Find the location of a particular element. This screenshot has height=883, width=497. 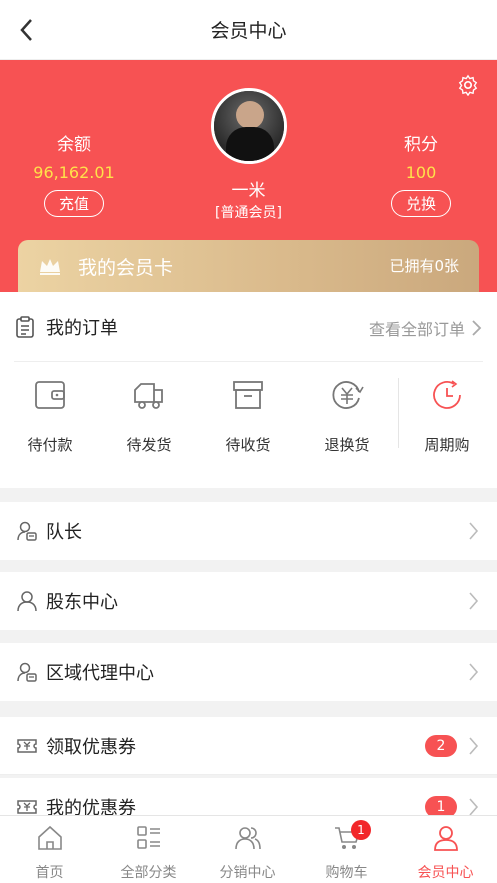

order-pending-shipment: 待发货 is located at coordinates (149, 416).